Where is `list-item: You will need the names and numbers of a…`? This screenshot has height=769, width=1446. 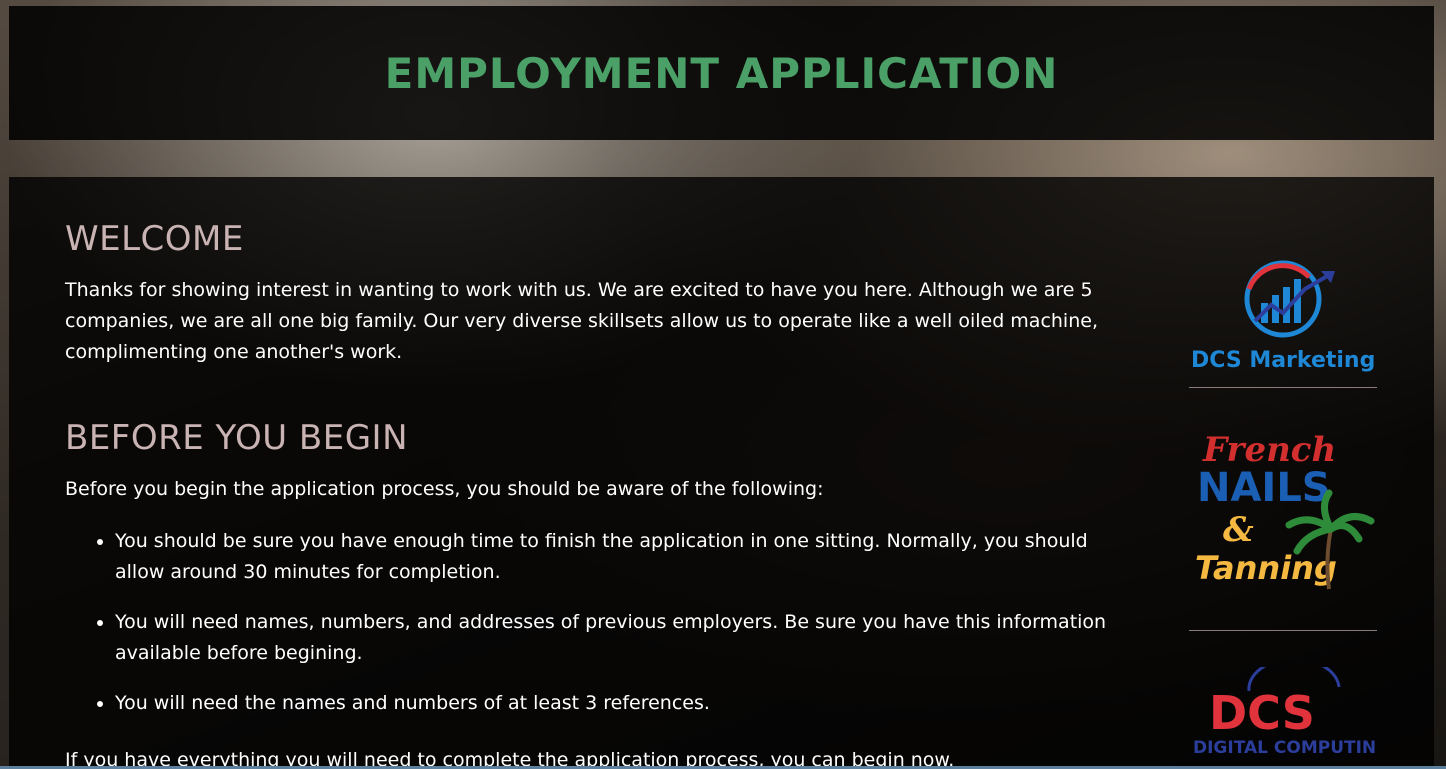 list-item: You will need the names and numbers of a… is located at coordinates (625, 703).